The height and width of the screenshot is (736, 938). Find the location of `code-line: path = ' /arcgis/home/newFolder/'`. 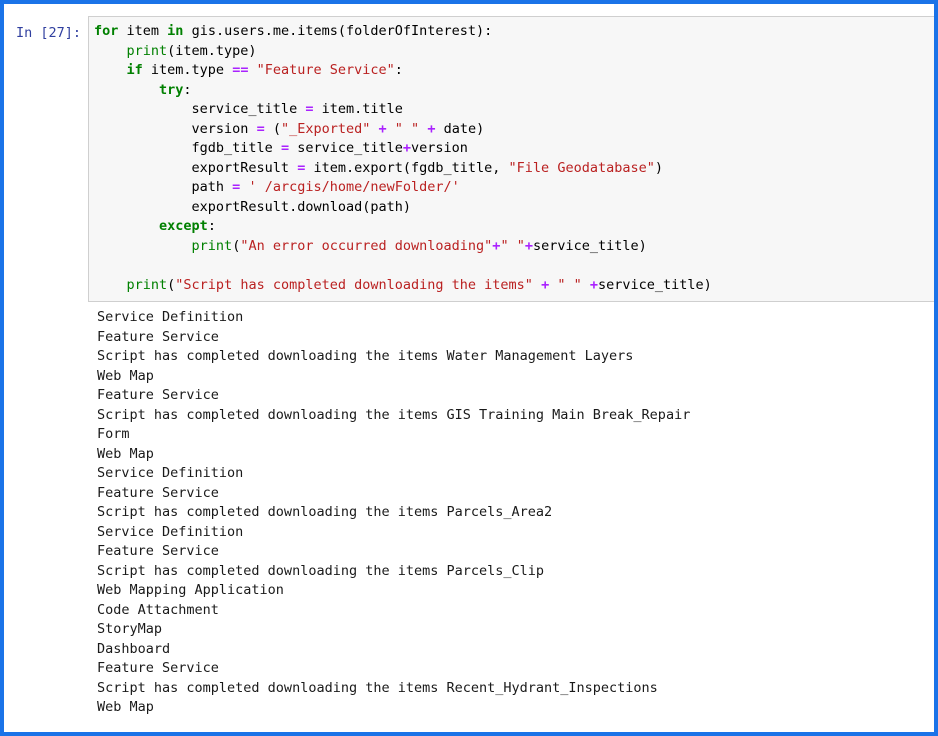

code-line: path = ' /arcgis/home/newFolder/' is located at coordinates (514, 188).